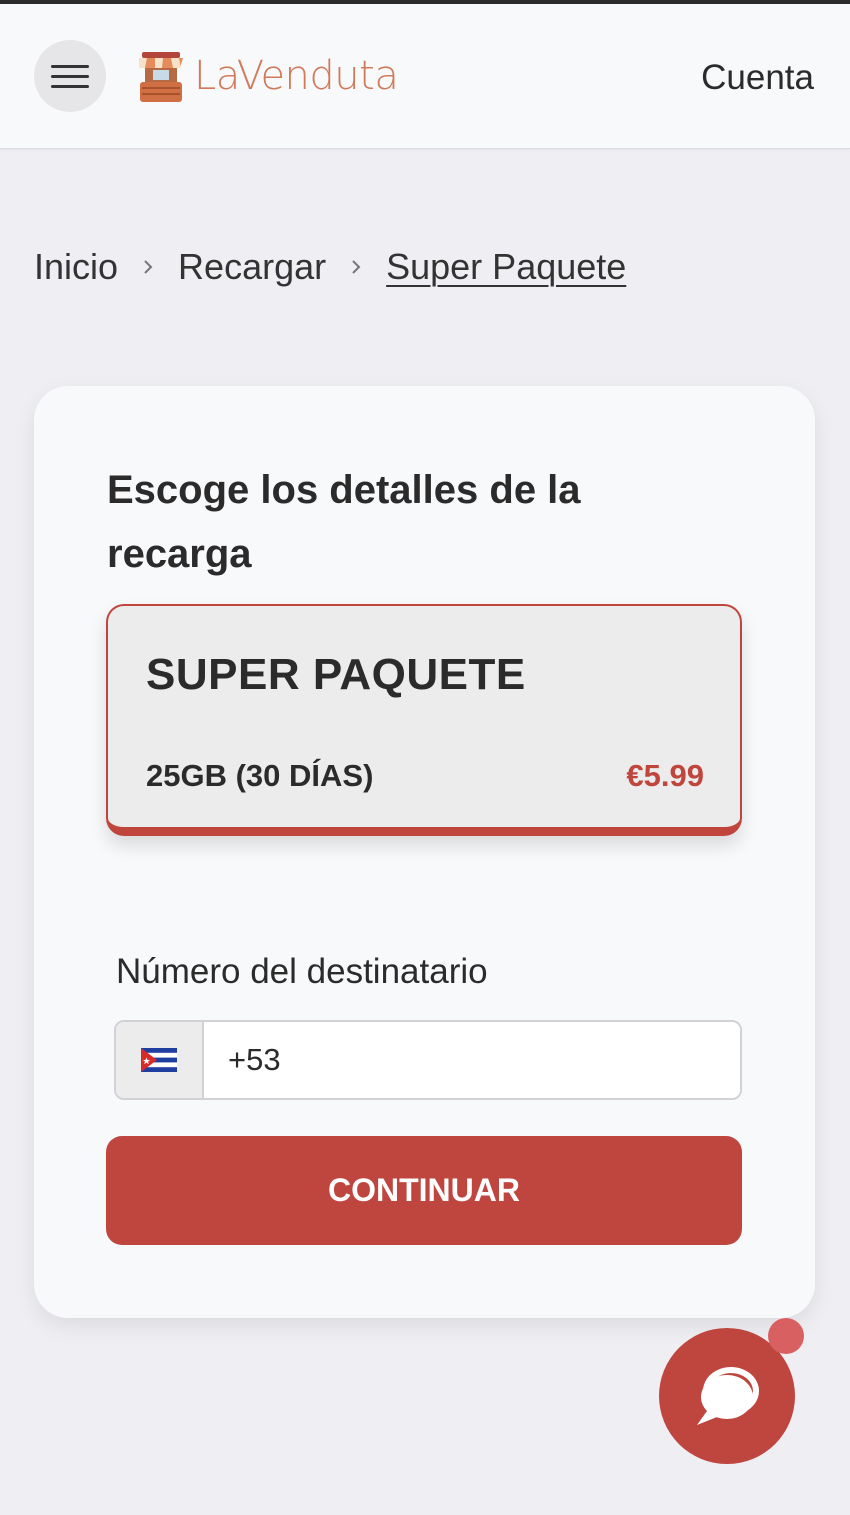 This screenshot has height=1515, width=850. What do you see at coordinates (70, 76) in the screenshot?
I see `menu-button` at bounding box center [70, 76].